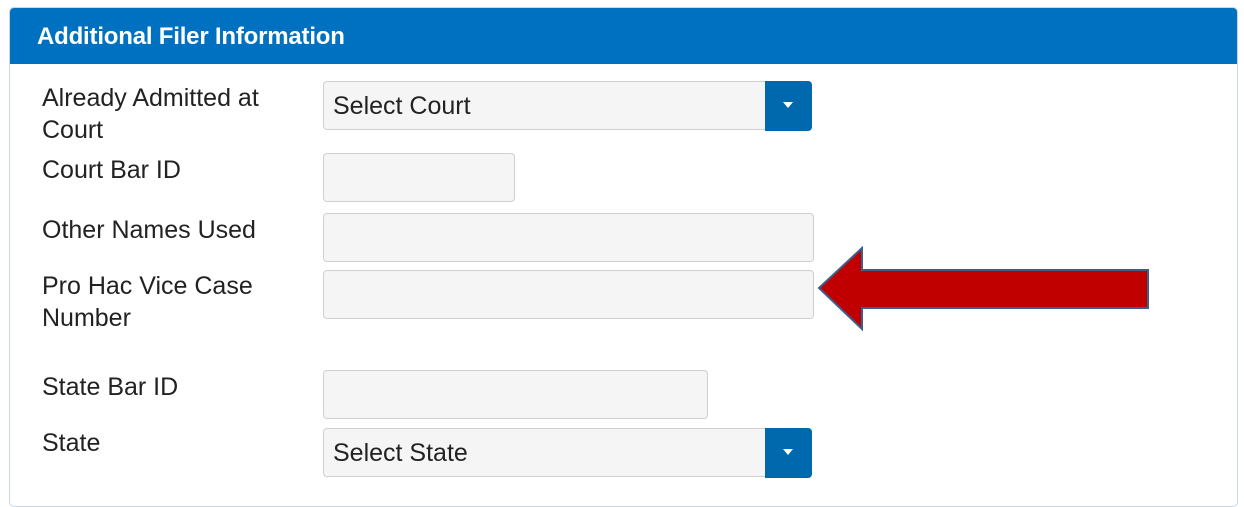 The width and height of the screenshot is (1244, 507). What do you see at coordinates (568, 294) in the screenshot?
I see `pro-hac-vice-input` at bounding box center [568, 294].